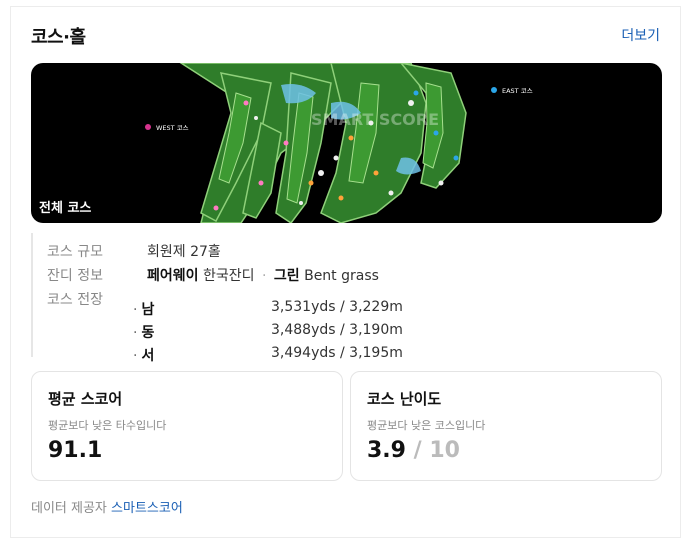 This screenshot has height=544, width=688. What do you see at coordinates (75, 276) in the screenshot?
I see `grass-key: 잔디 정보` at bounding box center [75, 276].